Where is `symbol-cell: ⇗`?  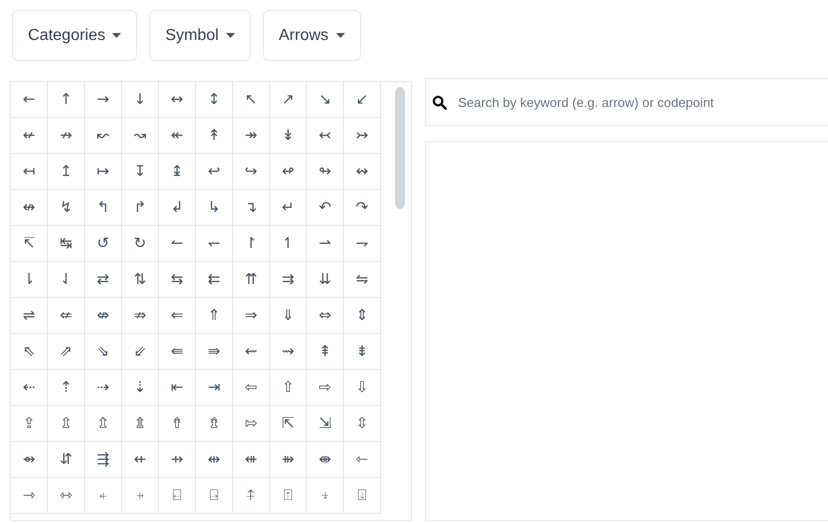 symbol-cell: ⇗ is located at coordinates (66, 352).